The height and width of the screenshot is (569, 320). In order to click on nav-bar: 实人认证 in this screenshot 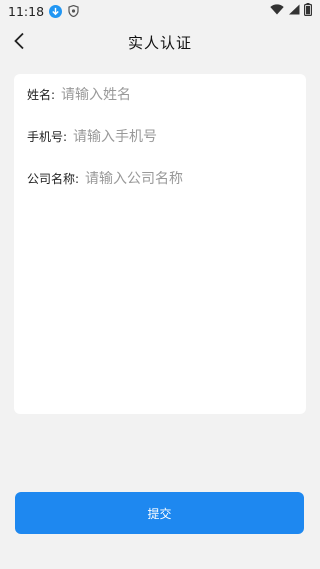, I will do `click(160, 42)`.